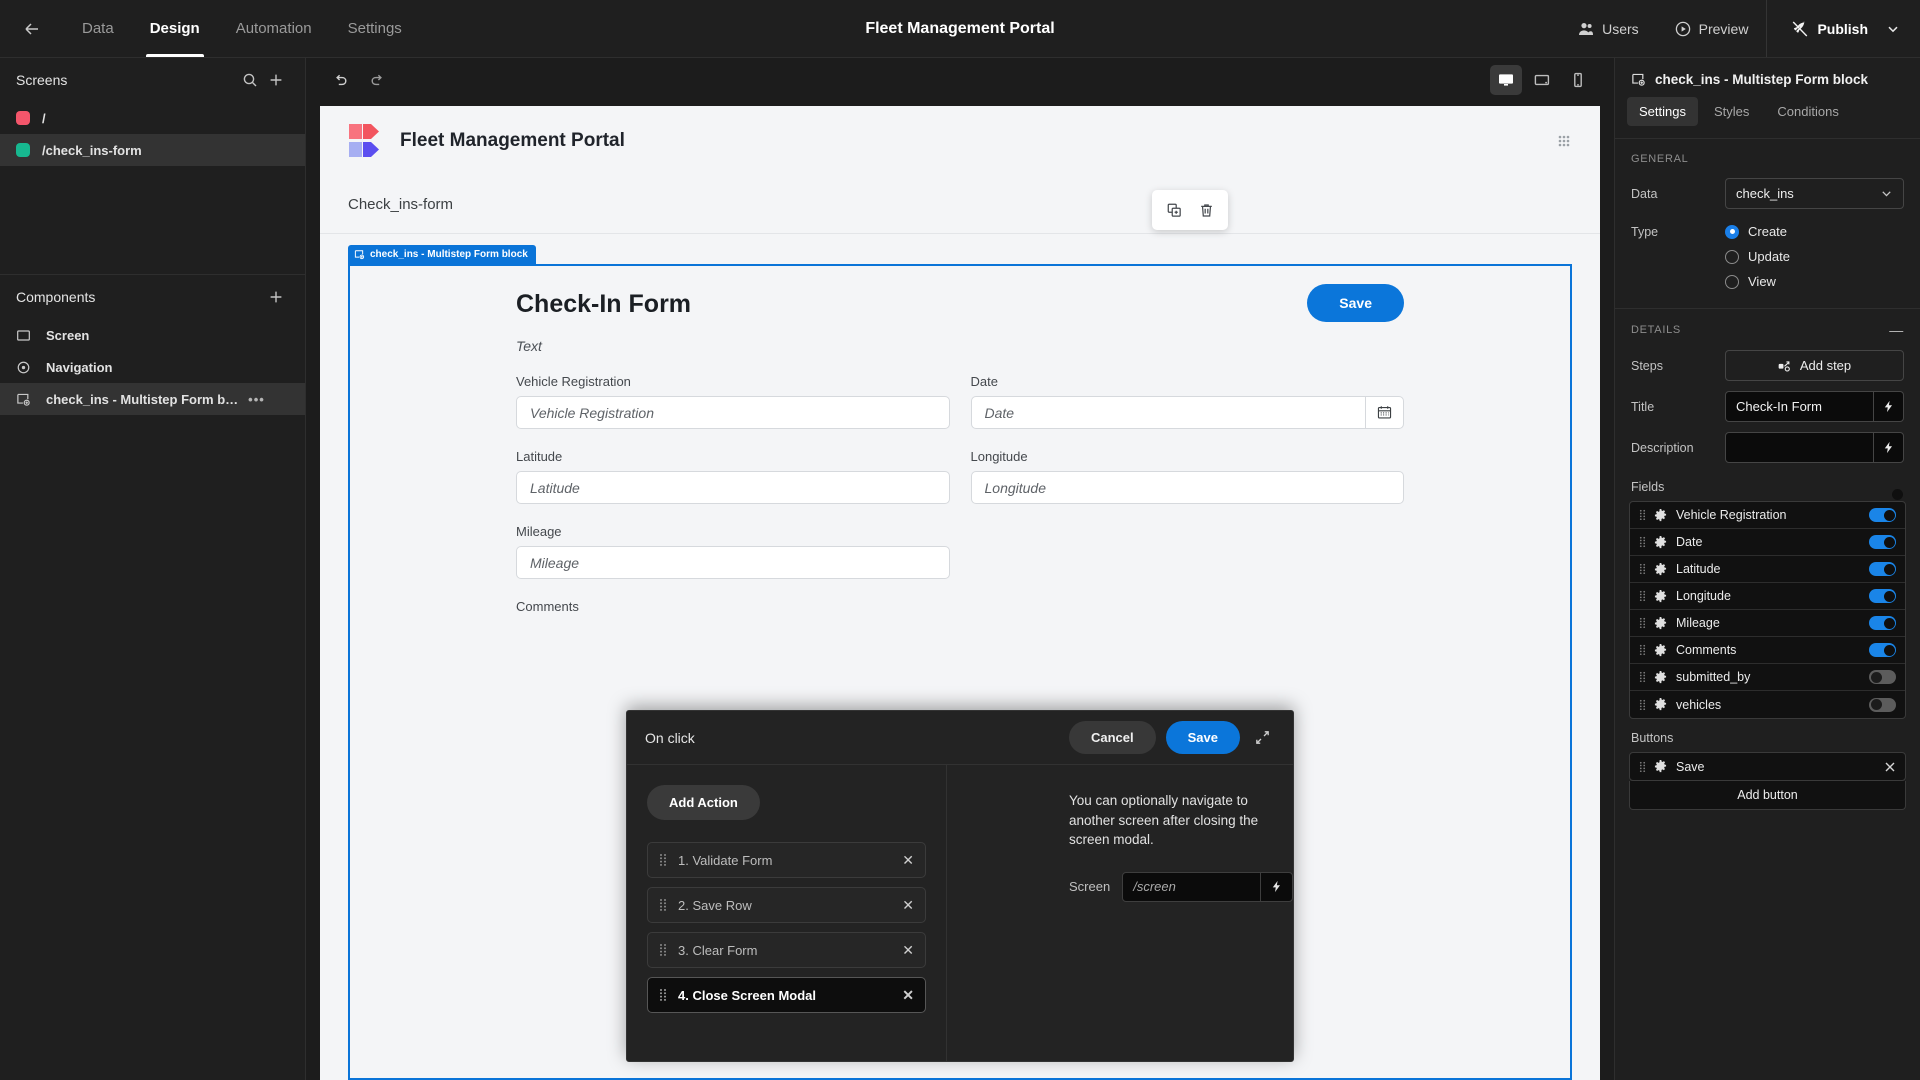  What do you see at coordinates (442, 254) in the screenshot?
I see `selected-block-tag: check_ins - Multistep Form block` at bounding box center [442, 254].